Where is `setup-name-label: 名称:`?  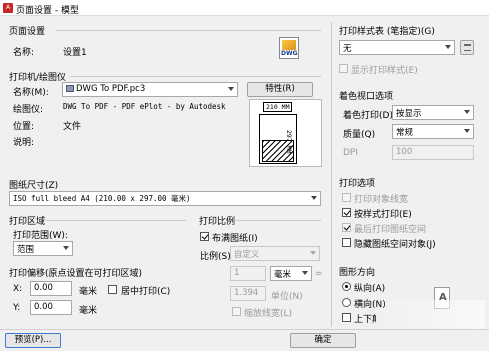 setup-name-label: 名称: is located at coordinates (24, 53).